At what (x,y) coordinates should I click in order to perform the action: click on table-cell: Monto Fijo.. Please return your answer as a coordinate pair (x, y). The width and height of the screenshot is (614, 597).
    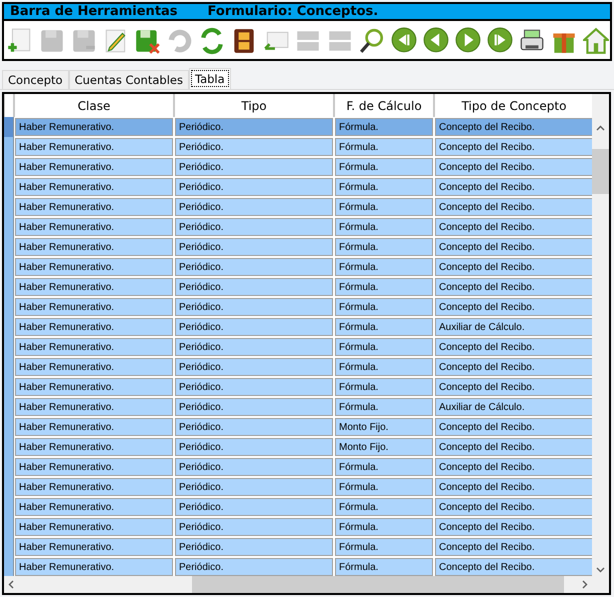
    Looking at the image, I should click on (384, 447).